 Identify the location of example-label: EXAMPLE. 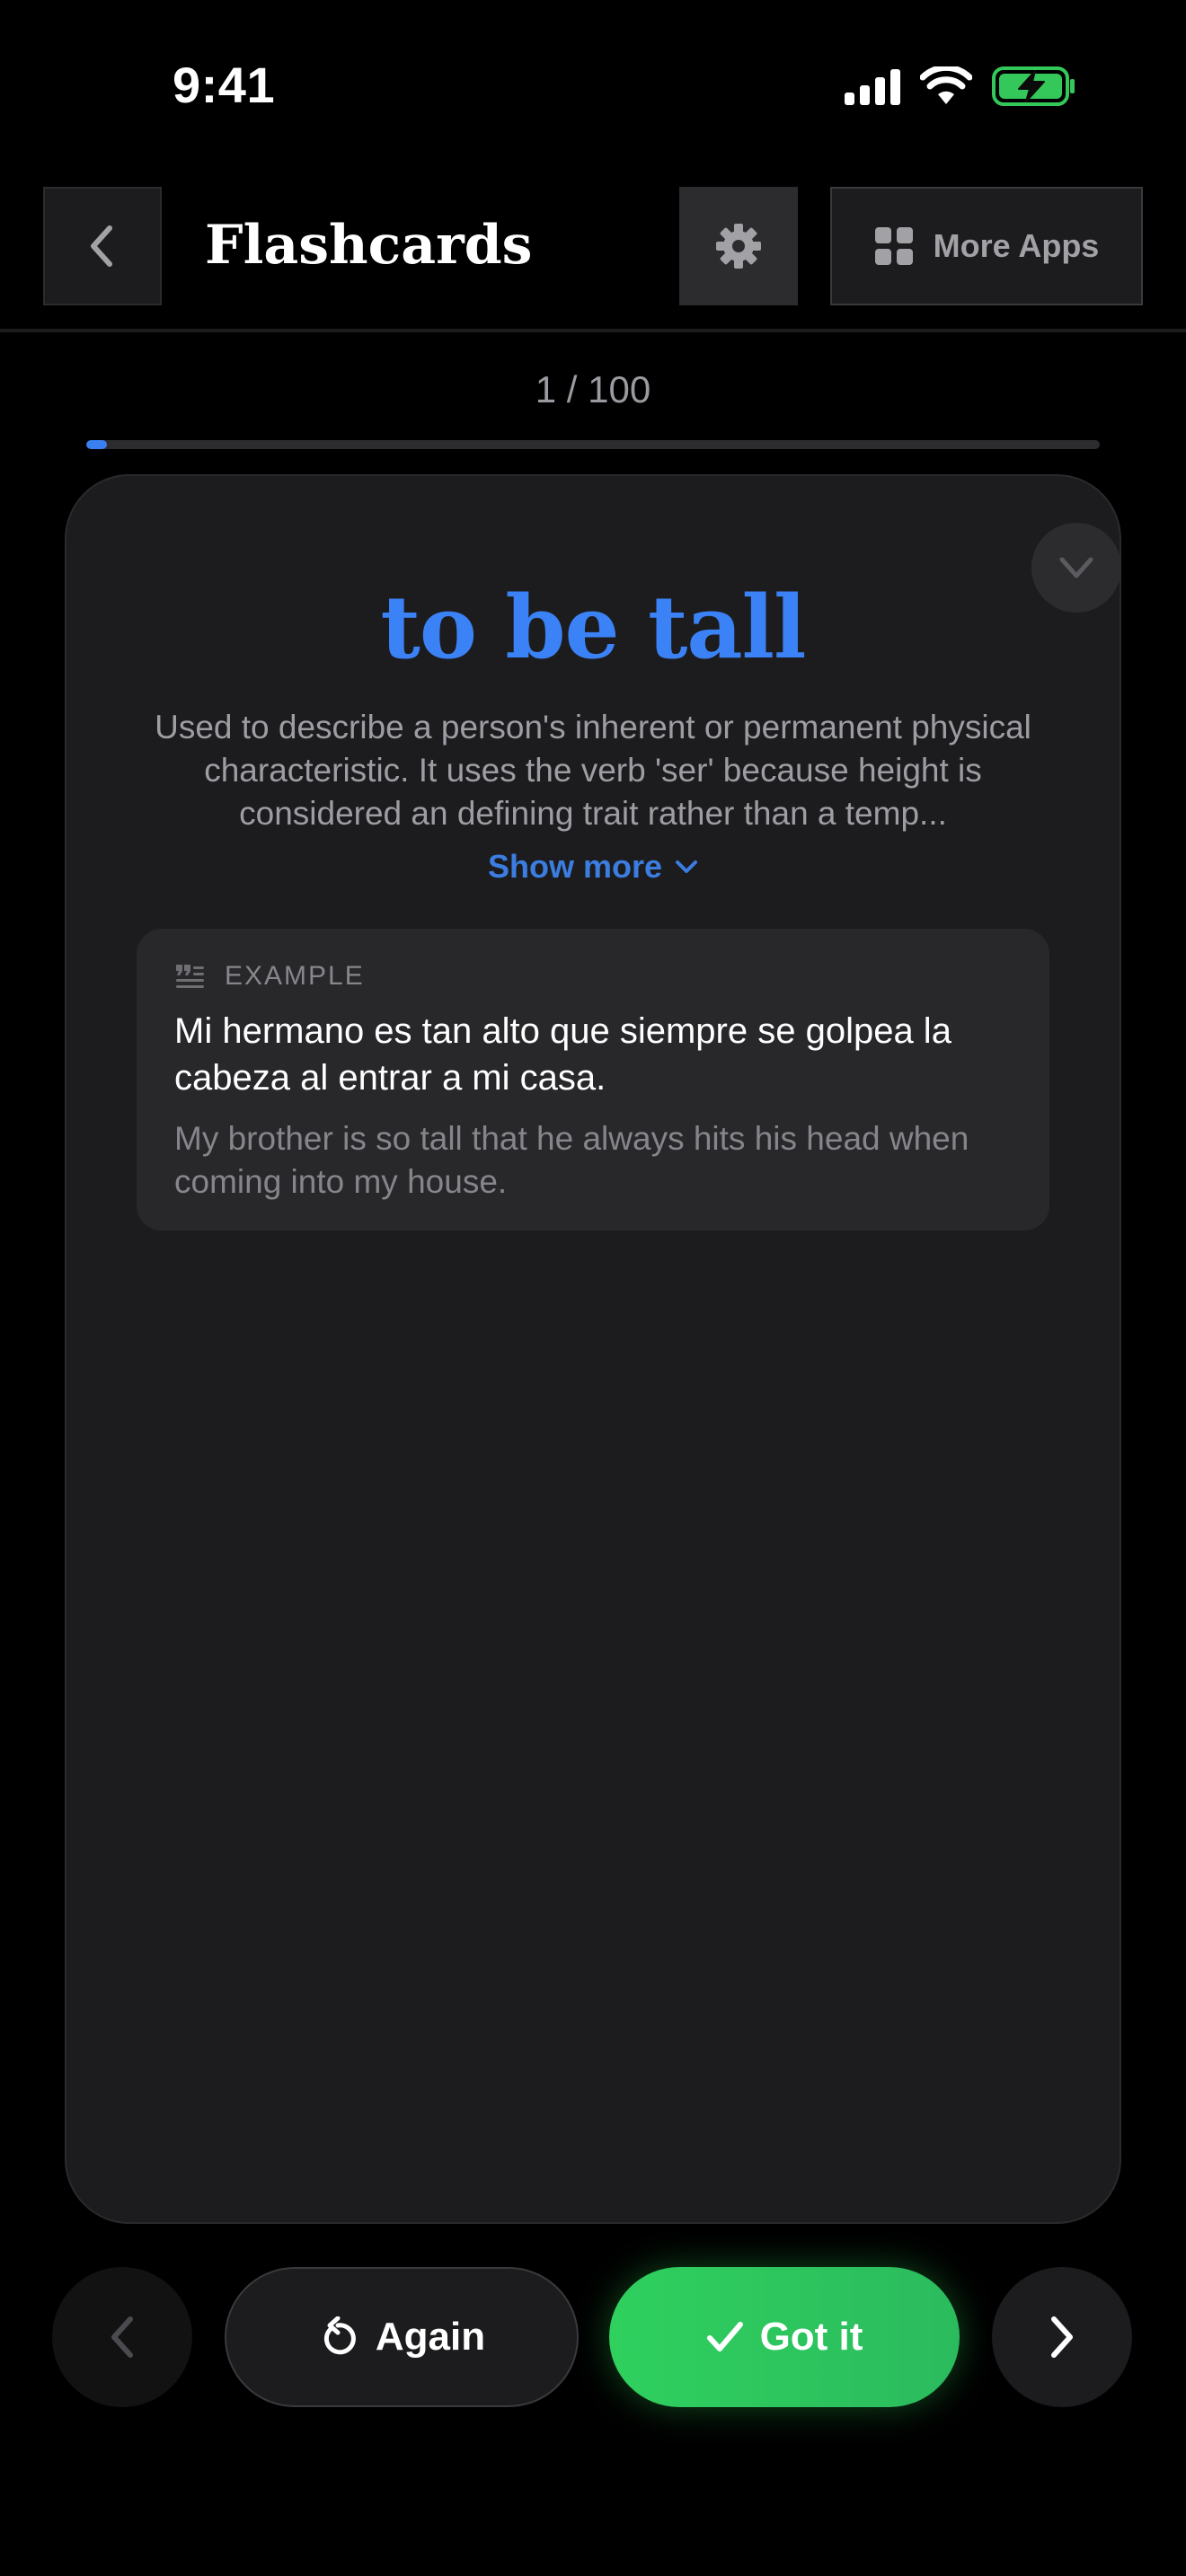
(295, 976).